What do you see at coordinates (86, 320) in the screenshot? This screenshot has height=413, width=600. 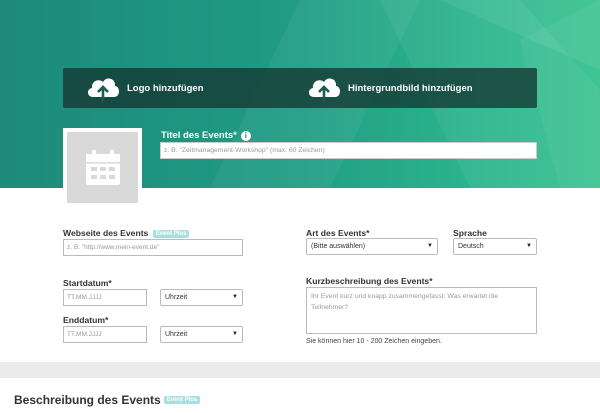 I see `end-date-label: Enddatum*` at bounding box center [86, 320].